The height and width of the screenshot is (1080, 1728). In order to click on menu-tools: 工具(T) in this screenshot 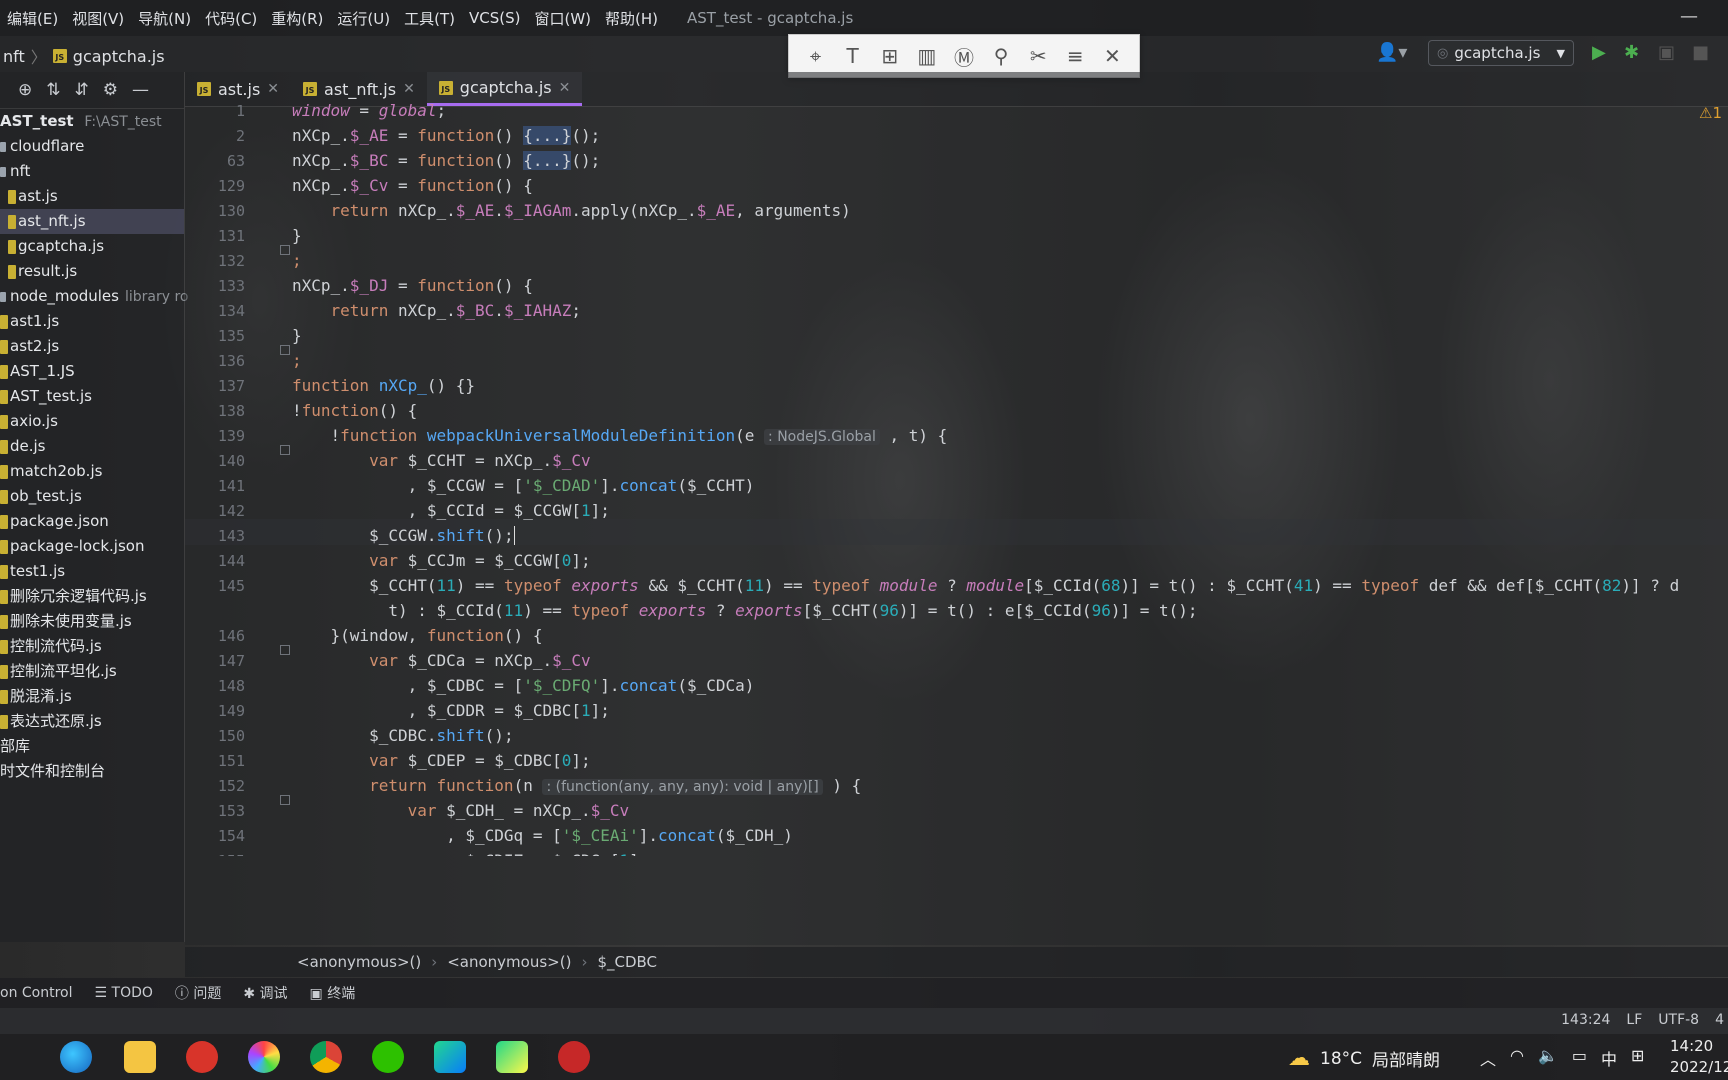, I will do `click(429, 18)`.